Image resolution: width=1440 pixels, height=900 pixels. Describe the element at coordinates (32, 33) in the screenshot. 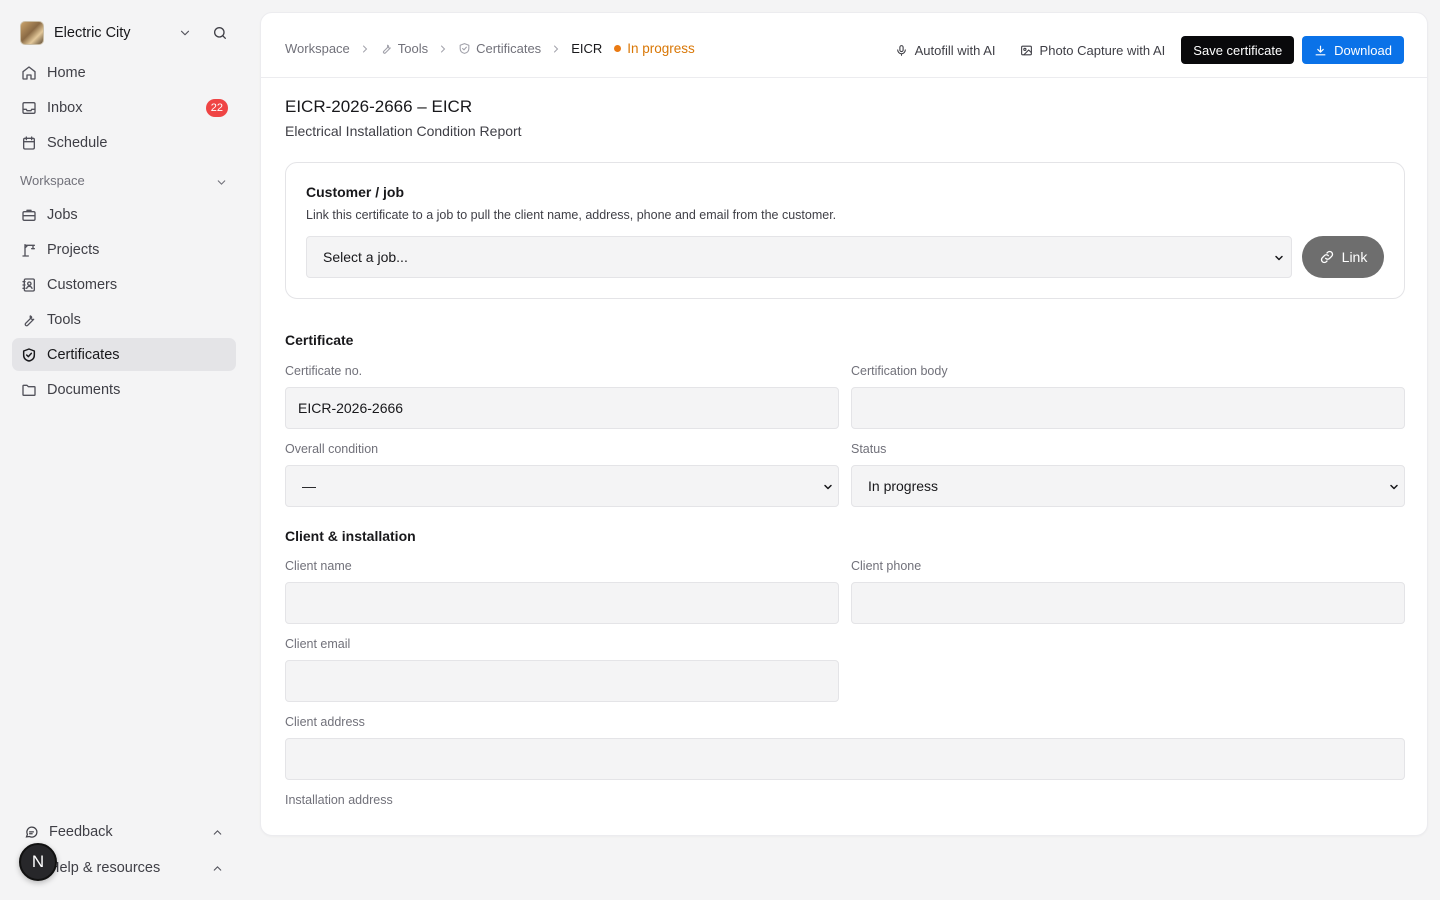

I see `org-avatar` at that location.